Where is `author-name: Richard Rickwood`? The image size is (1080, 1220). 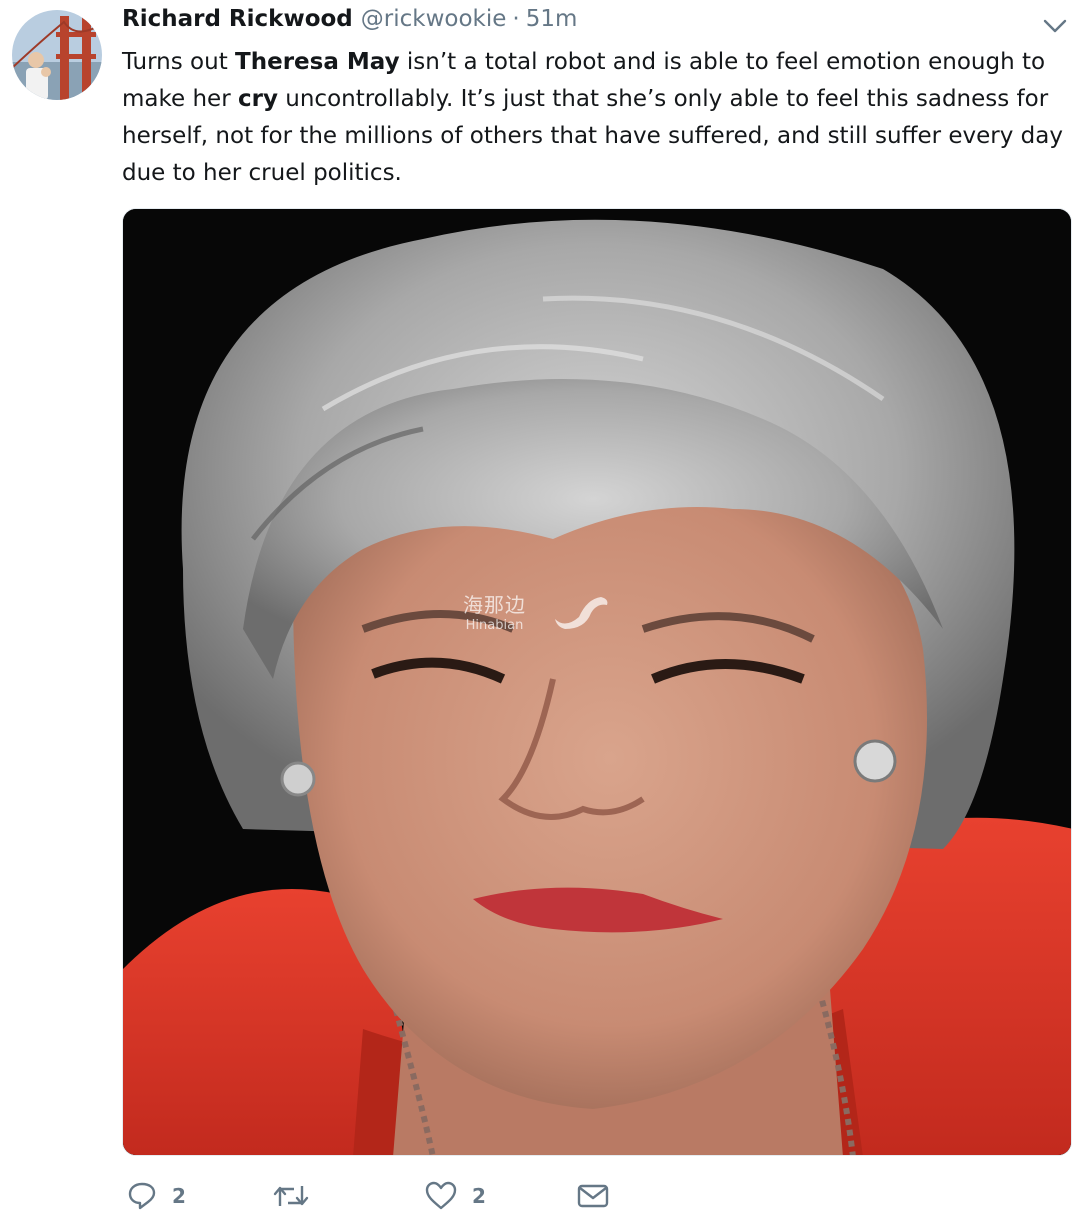
author-name: Richard Rickwood is located at coordinates (237, 19).